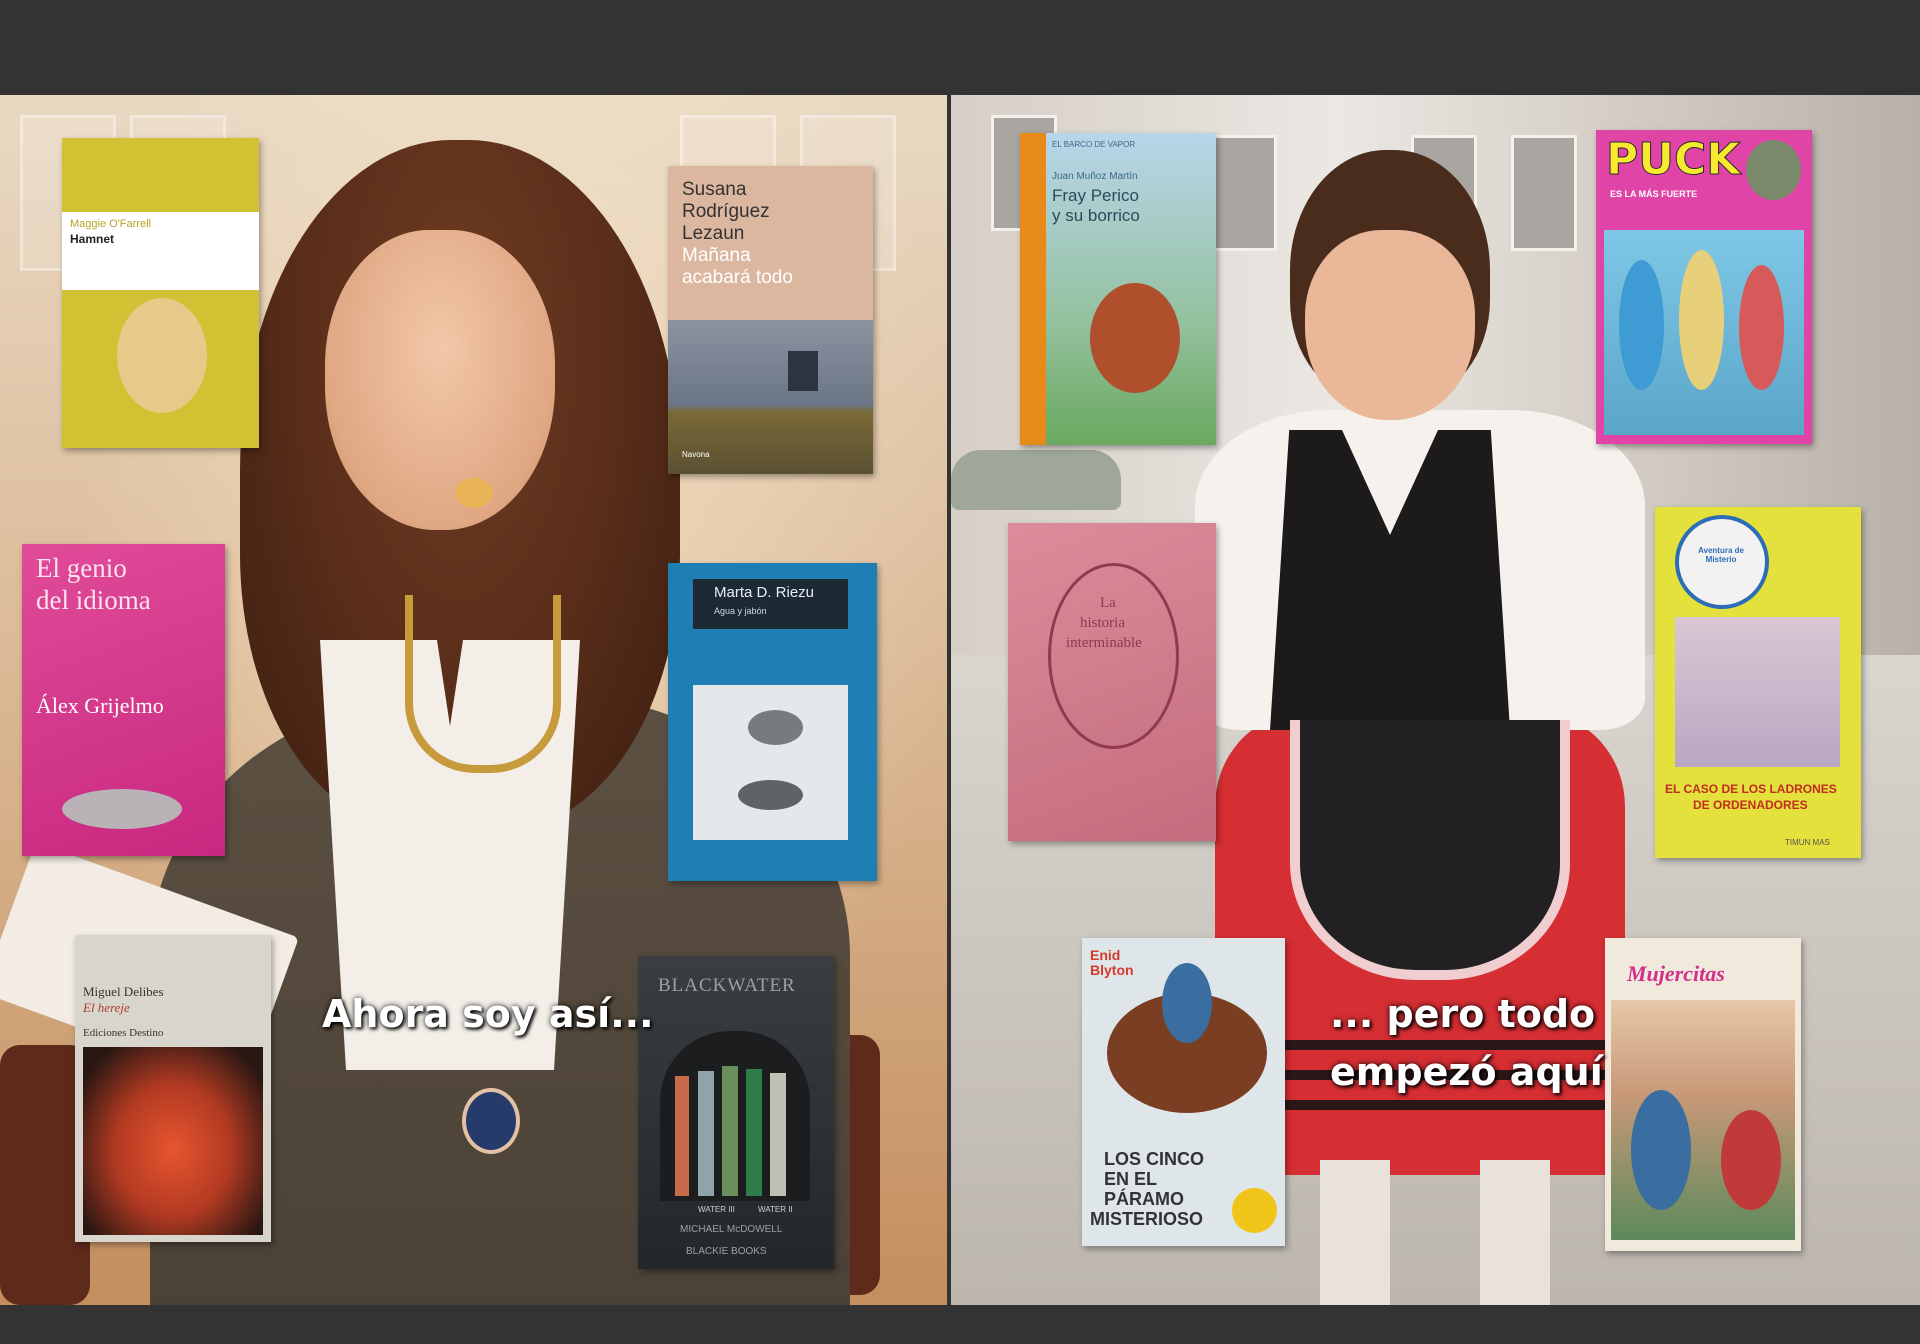 The height and width of the screenshot is (1344, 1920). Describe the element at coordinates (93, 600) in the screenshot. I see `book-genio-title-2: del idioma` at that location.